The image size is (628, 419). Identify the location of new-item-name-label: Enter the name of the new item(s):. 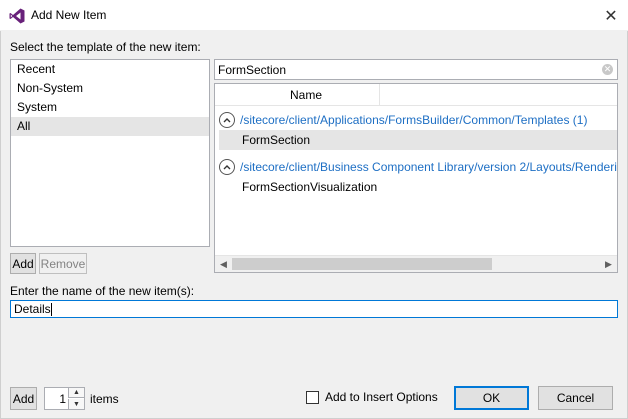
(102, 291).